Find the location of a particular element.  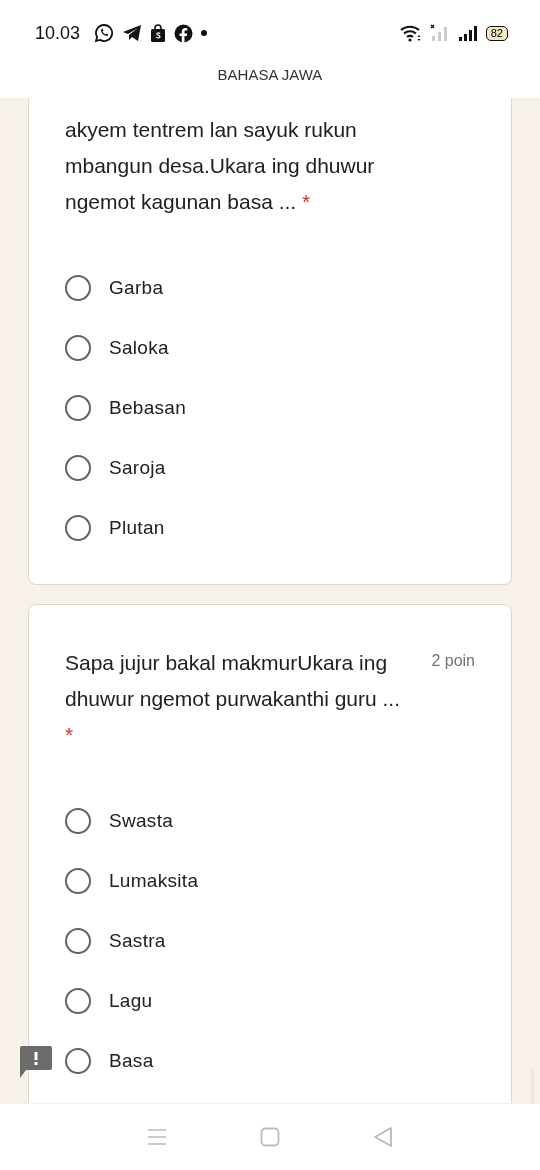

answer-option: Sastra is located at coordinates (115, 941).